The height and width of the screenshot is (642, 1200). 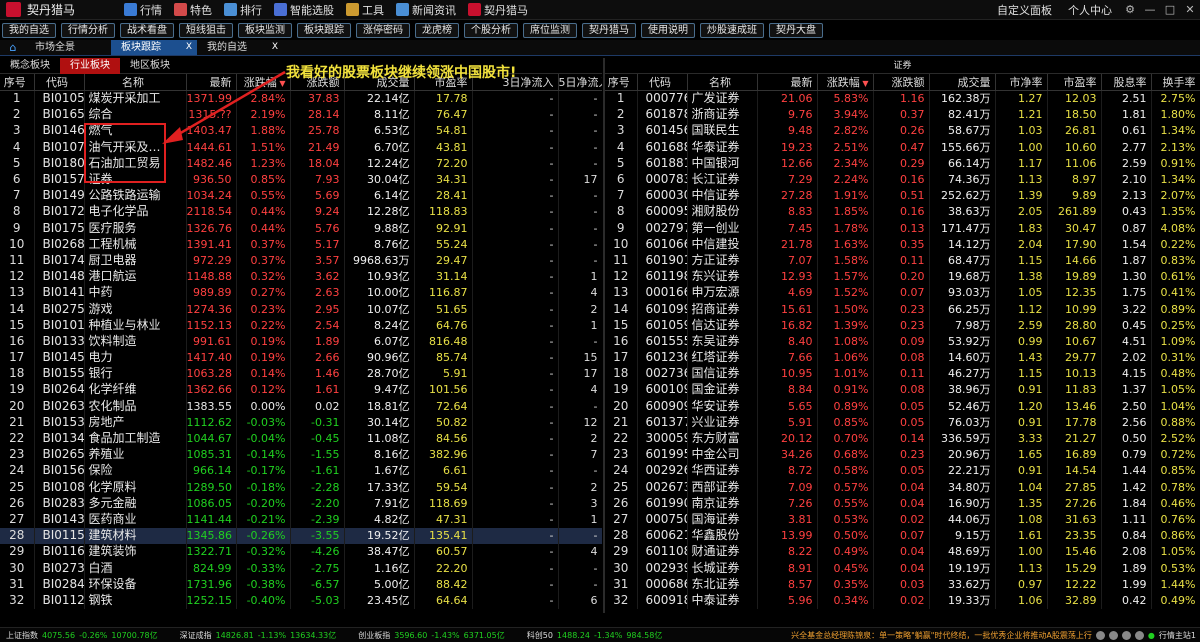 What do you see at coordinates (1021, 82) in the screenshot?
I see `column-header: 市净率` at bounding box center [1021, 82].